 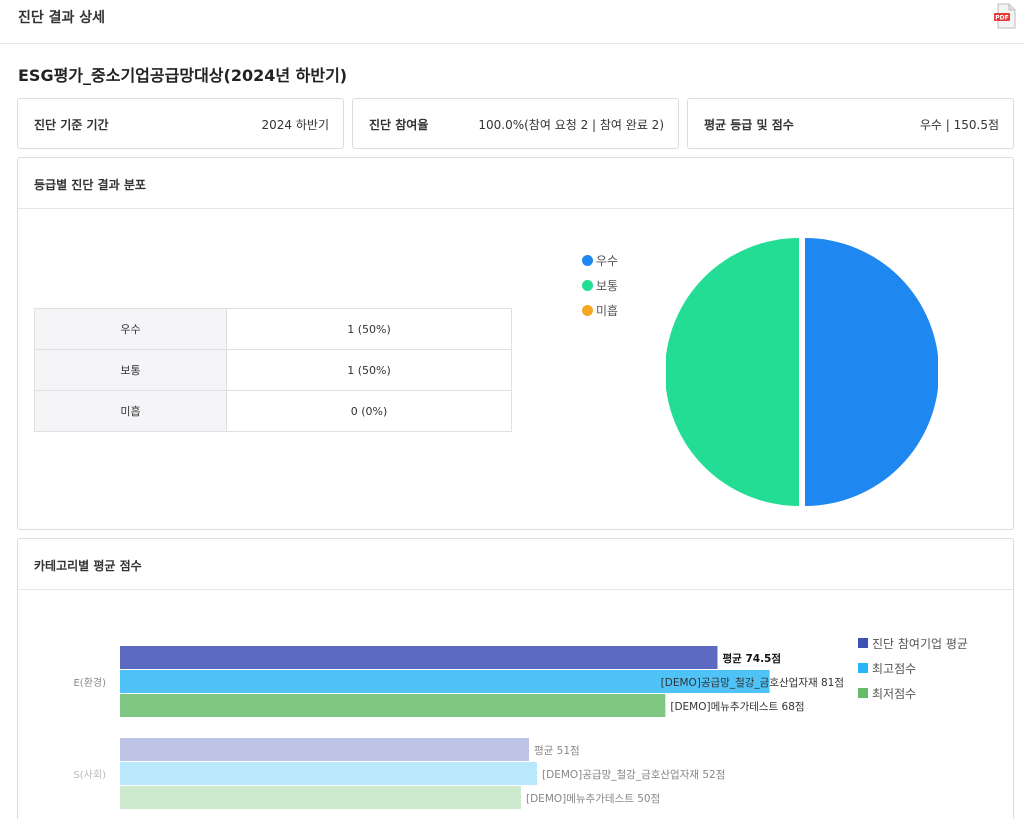 I want to click on bar-data-label: 평균 74.5점, so click(x=751, y=658).